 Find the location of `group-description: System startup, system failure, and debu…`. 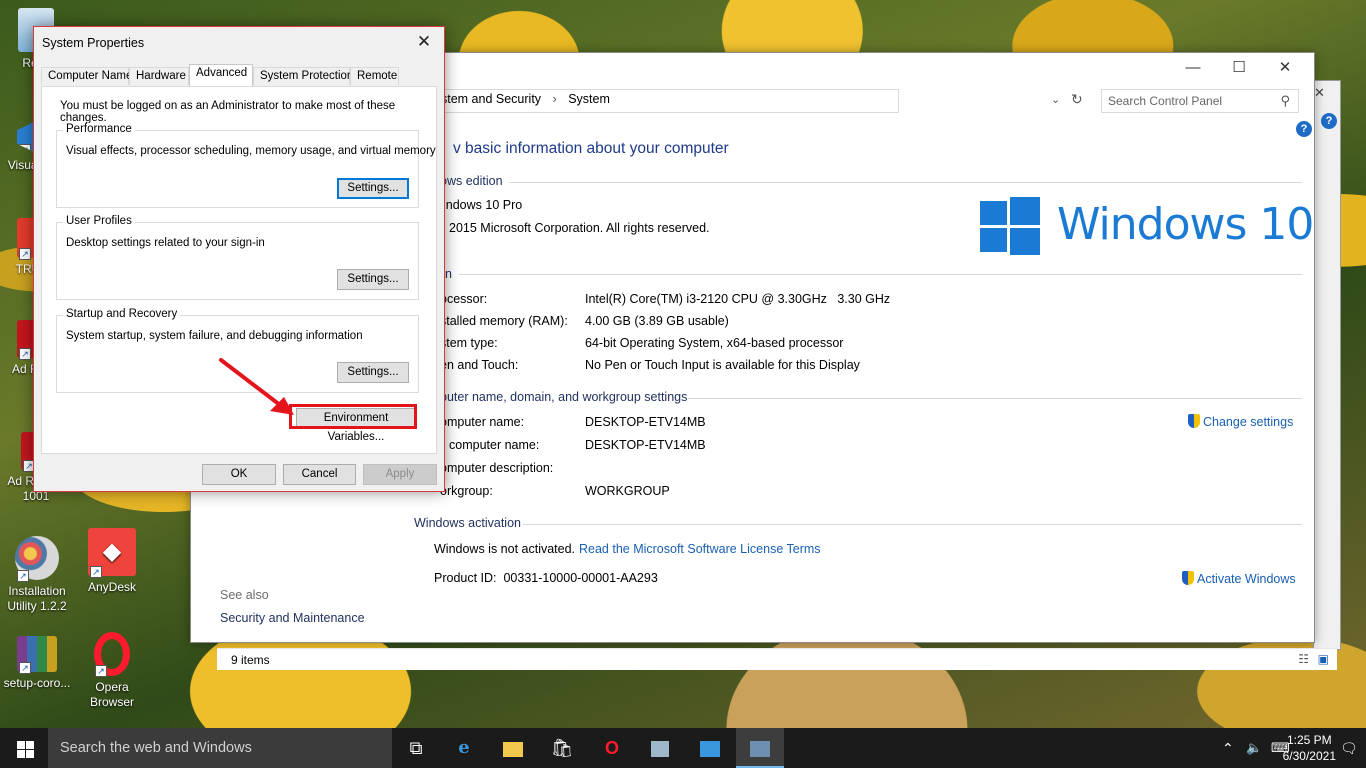

group-description: System startup, system failure, and debu… is located at coordinates (214, 336).